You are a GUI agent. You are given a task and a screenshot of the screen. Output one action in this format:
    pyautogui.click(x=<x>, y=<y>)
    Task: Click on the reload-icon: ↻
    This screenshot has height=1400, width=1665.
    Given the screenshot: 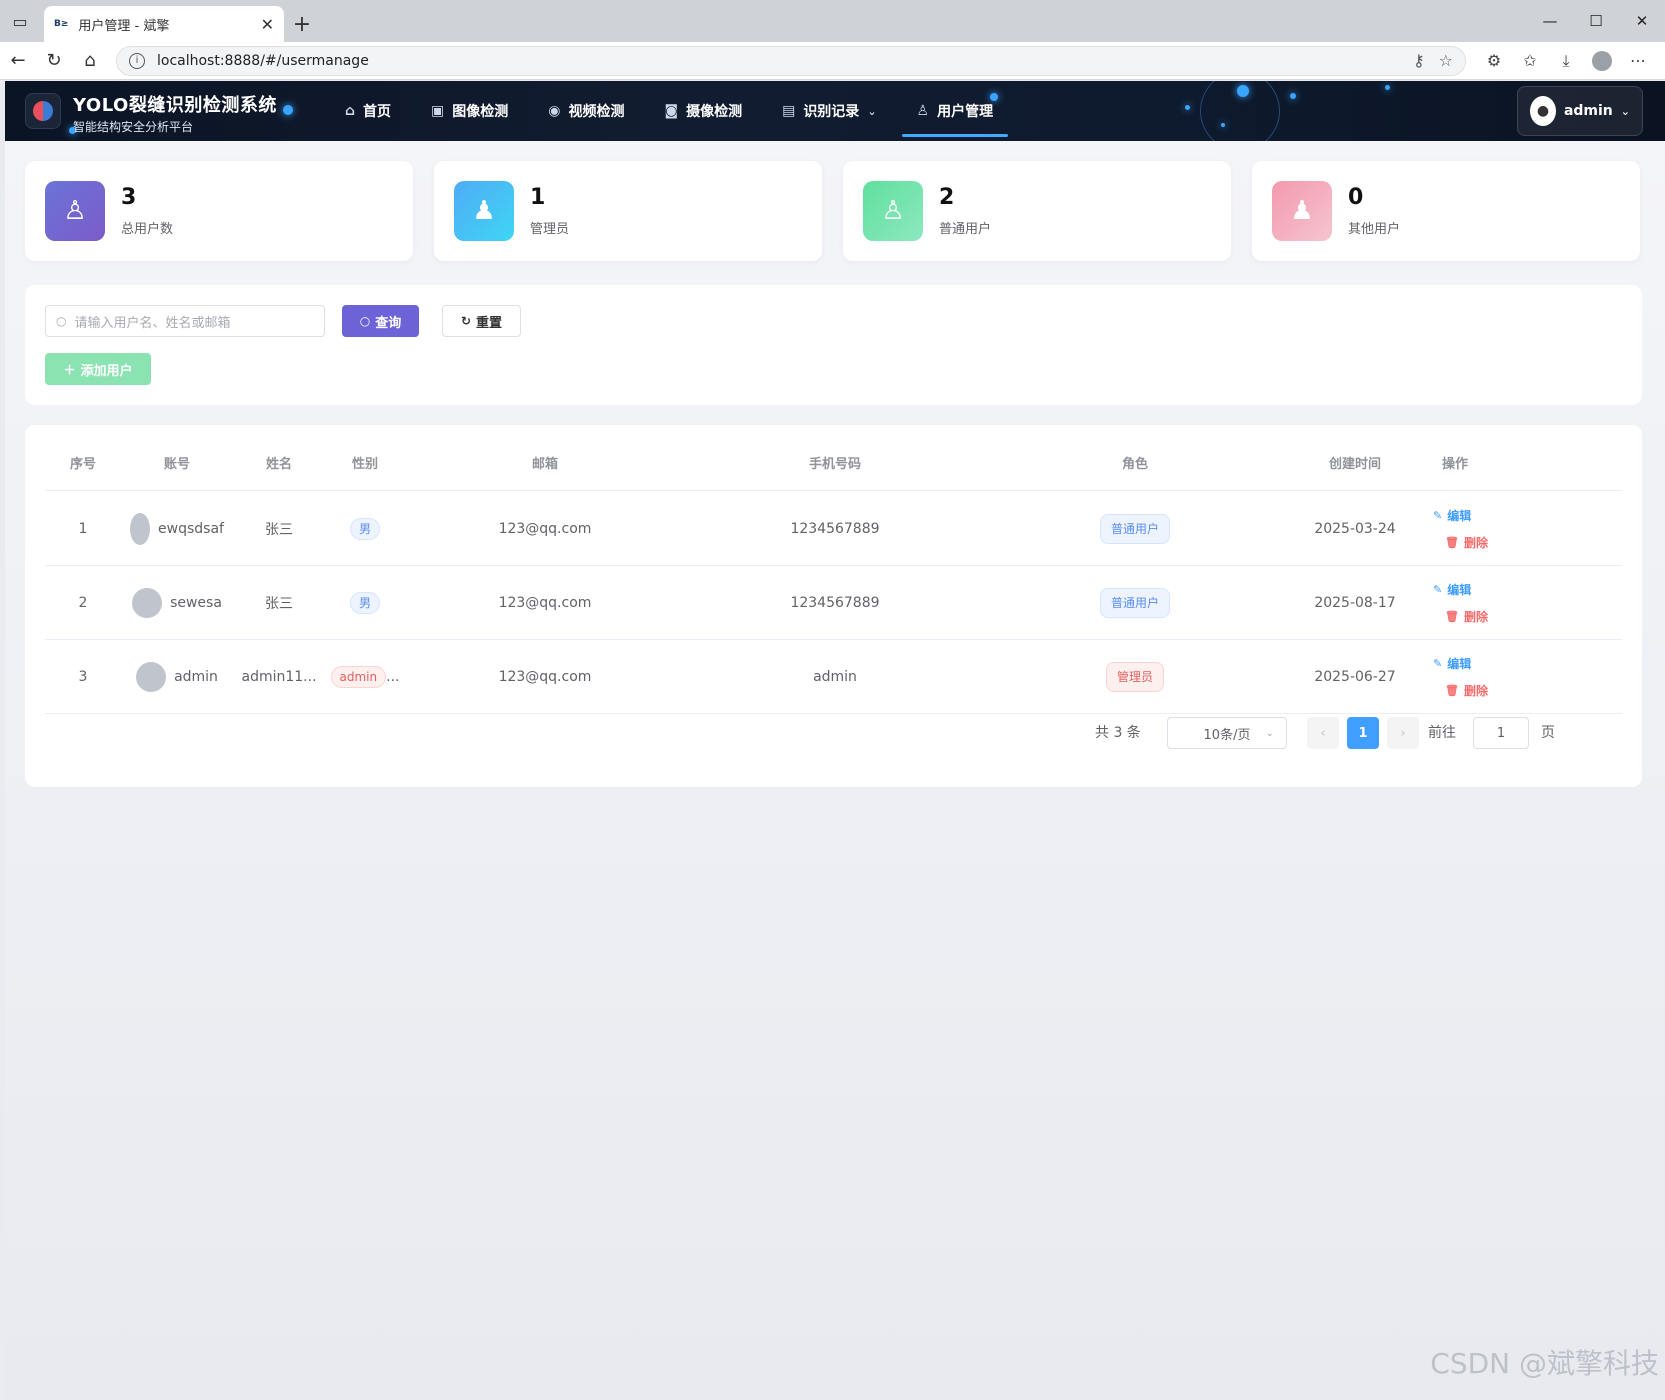 What is the action you would take?
    pyautogui.click(x=54, y=61)
    